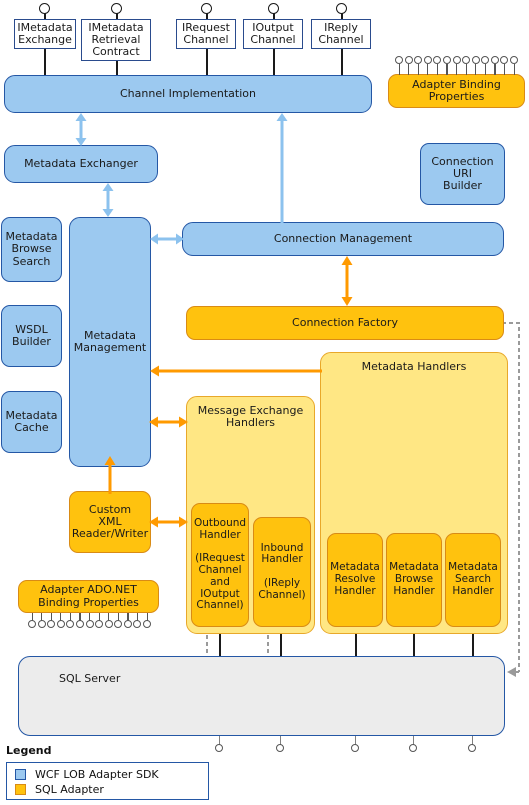 This screenshot has width=529, height=805. I want to click on connection-uri-builder-block: Connection URI Builder, so click(462, 174).